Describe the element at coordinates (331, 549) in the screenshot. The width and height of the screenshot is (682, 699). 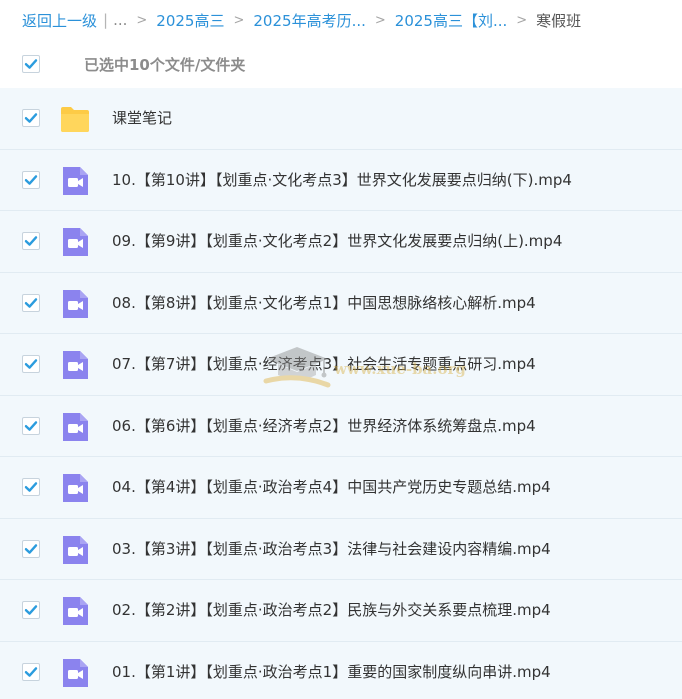
I see `file-name: 03.【第3讲】【划重点·政治考点3】法律与社会建设内容精编.mp4` at that location.